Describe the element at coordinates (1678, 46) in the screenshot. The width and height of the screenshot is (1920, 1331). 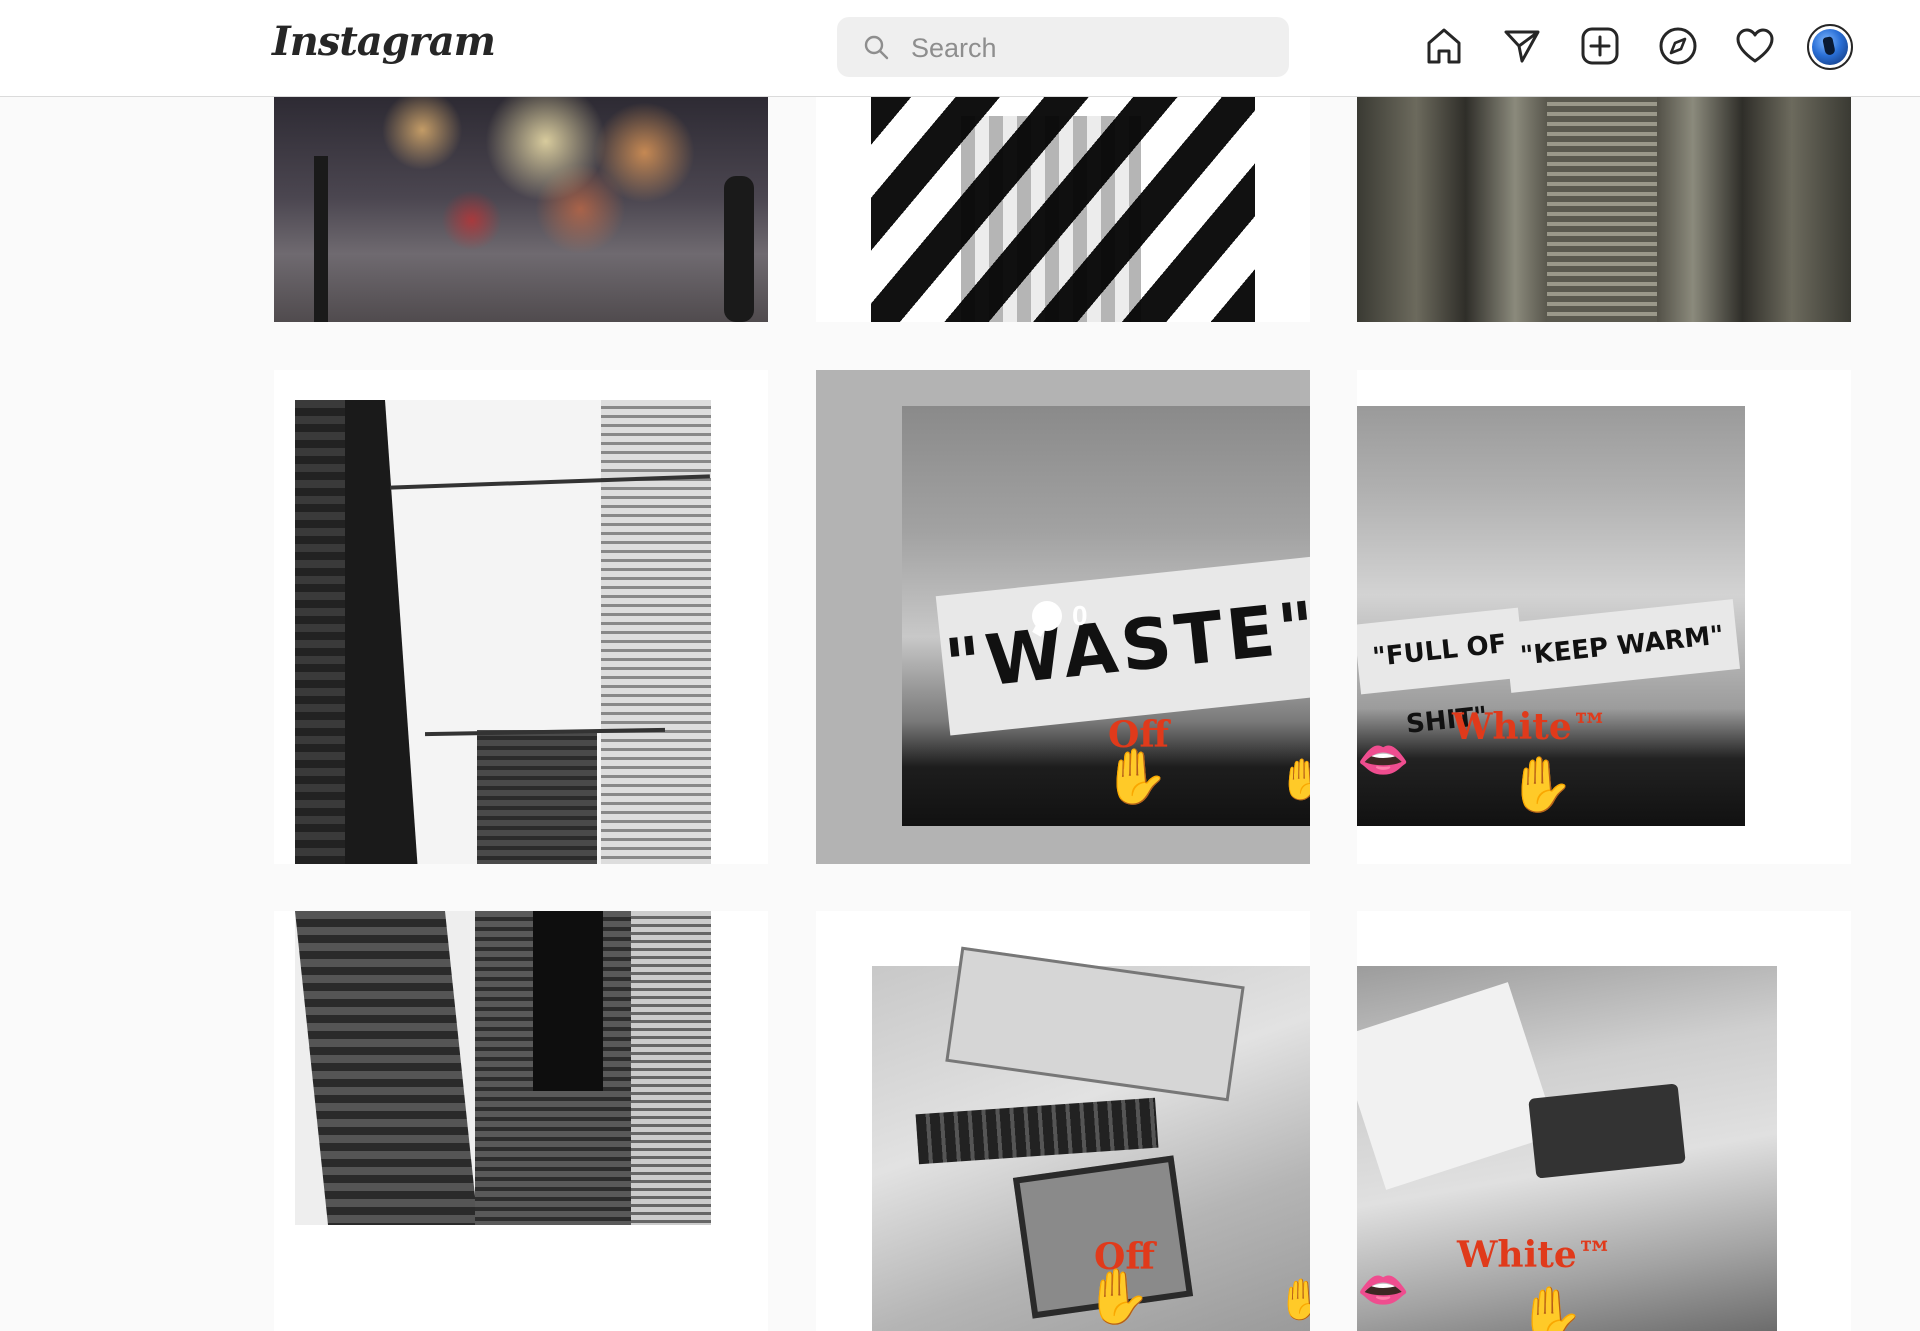
I see `explore-icon` at that location.